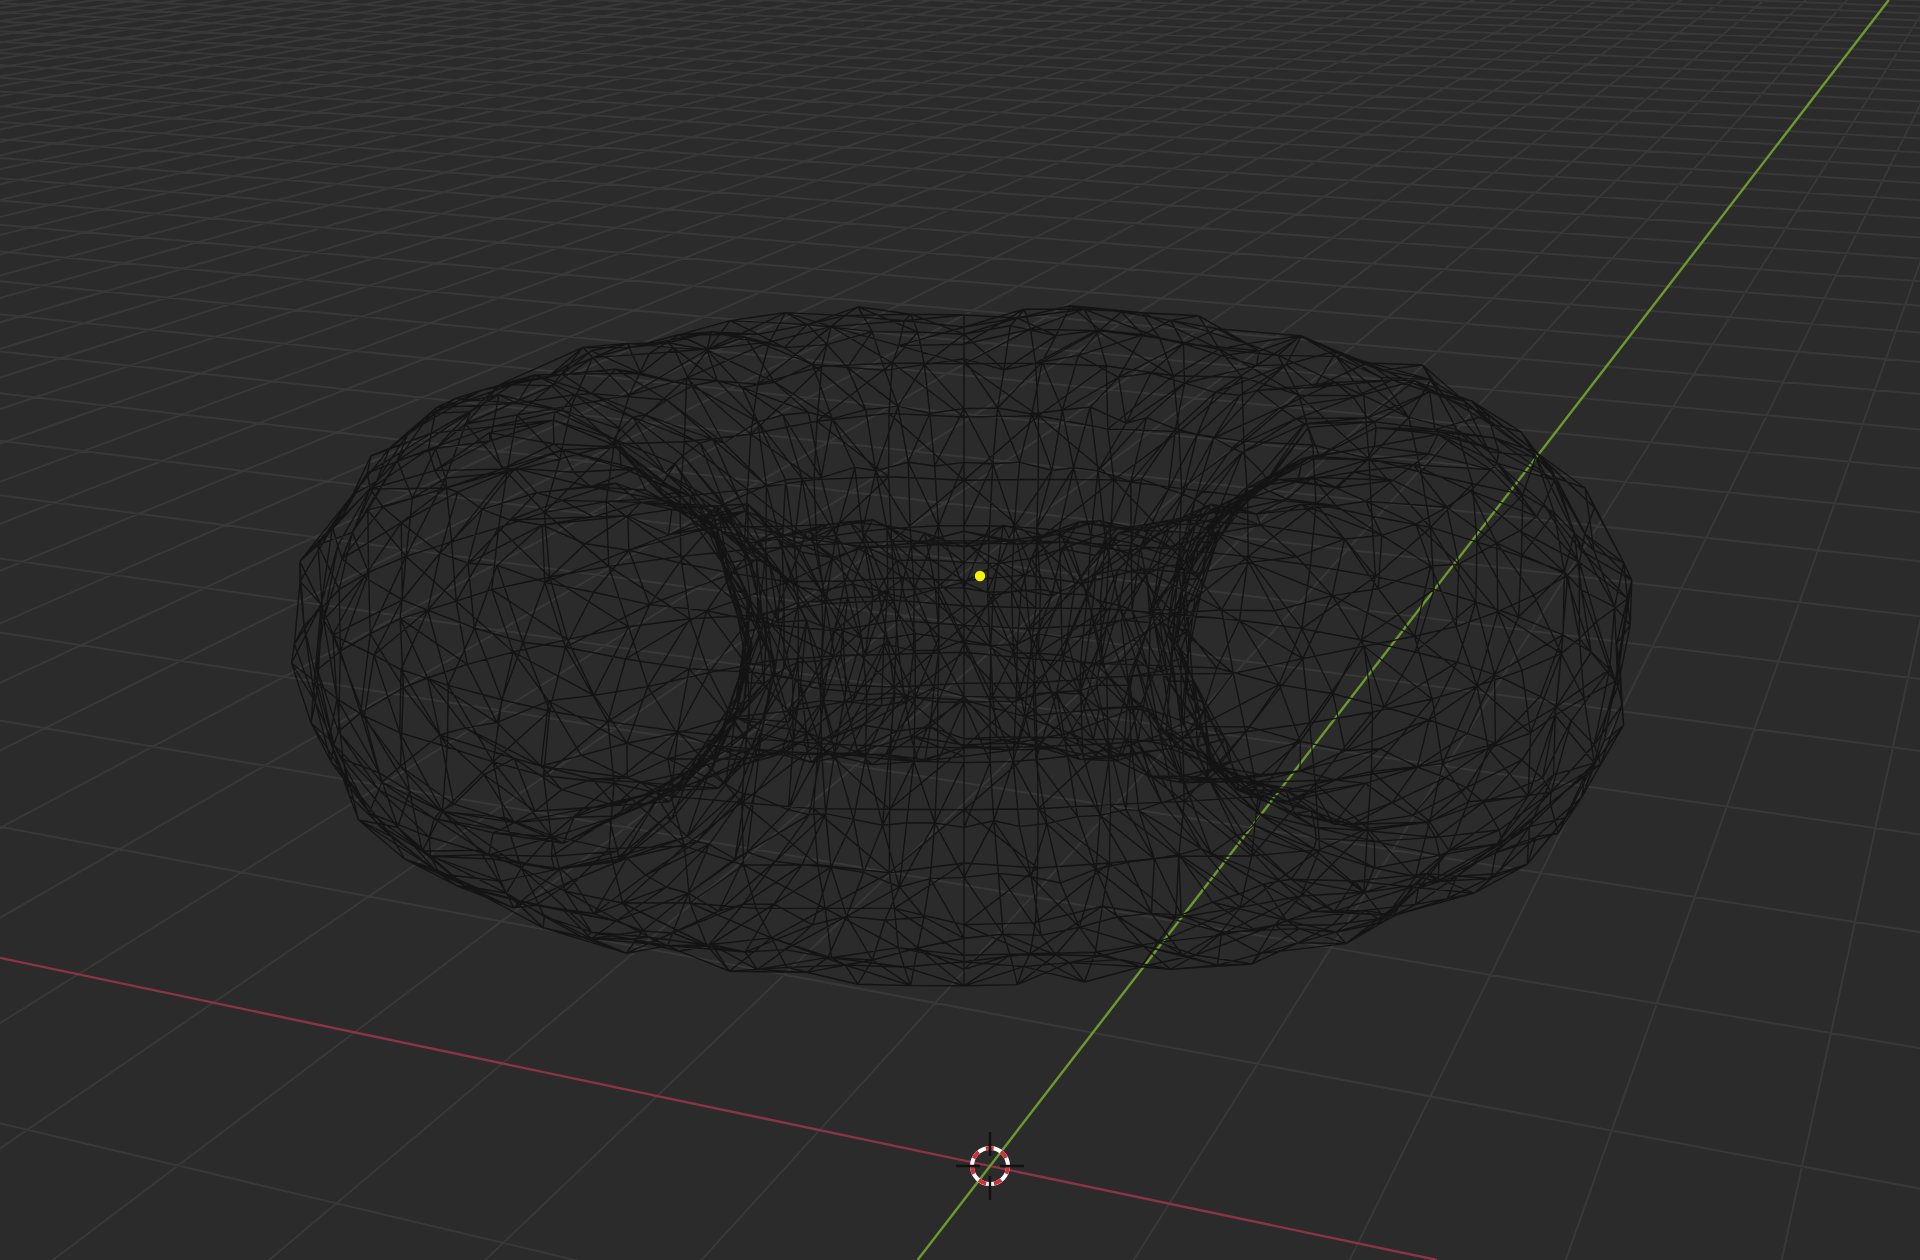 This screenshot has width=1920, height=1260. Describe the element at coordinates (980, 576) in the screenshot. I see `origin-point-icon` at that location.